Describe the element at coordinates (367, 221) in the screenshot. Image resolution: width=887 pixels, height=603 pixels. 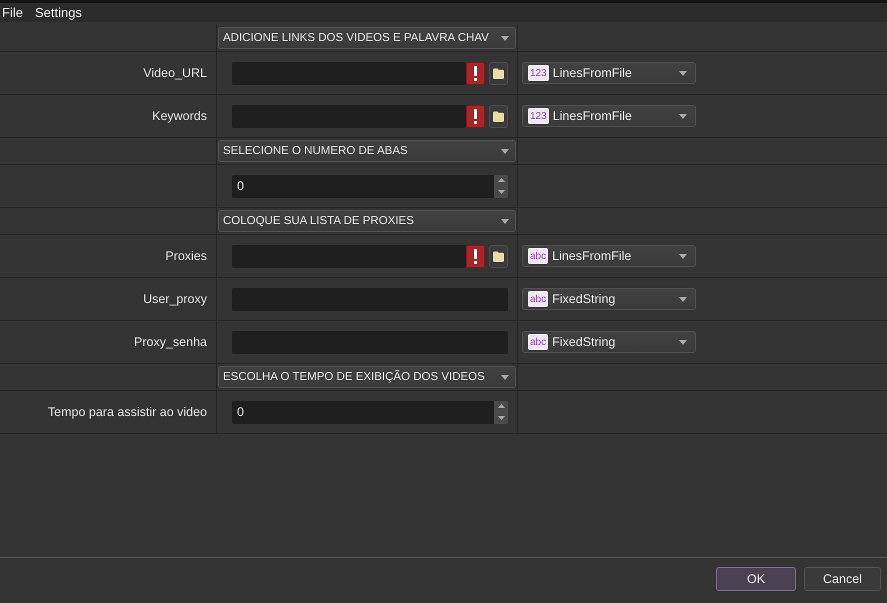
I see `section-dropdown: COLOQUE SUA LISTA DE PROXIES` at that location.